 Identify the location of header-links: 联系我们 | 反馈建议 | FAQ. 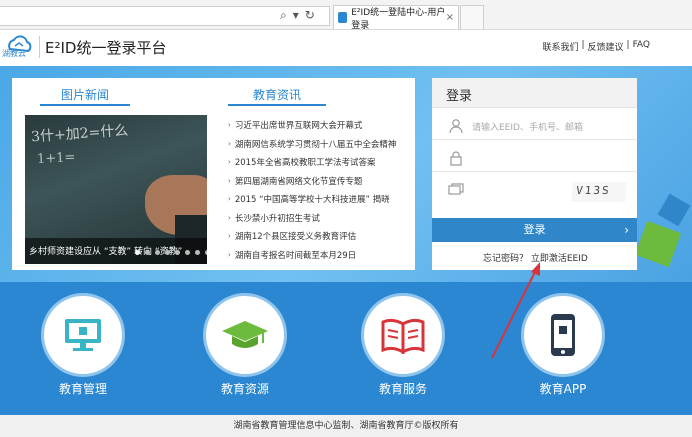
(596, 46).